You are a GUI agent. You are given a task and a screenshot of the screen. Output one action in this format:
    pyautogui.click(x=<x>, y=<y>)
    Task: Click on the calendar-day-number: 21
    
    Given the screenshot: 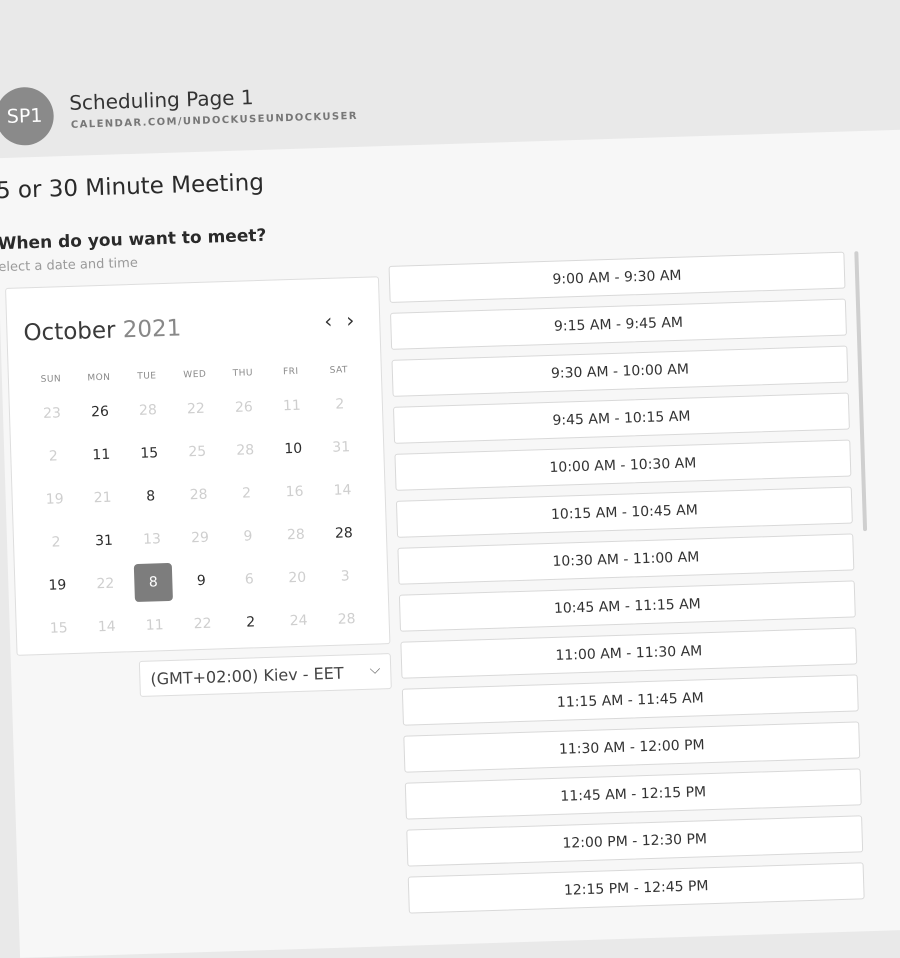 What is the action you would take?
    pyautogui.click(x=102, y=497)
    